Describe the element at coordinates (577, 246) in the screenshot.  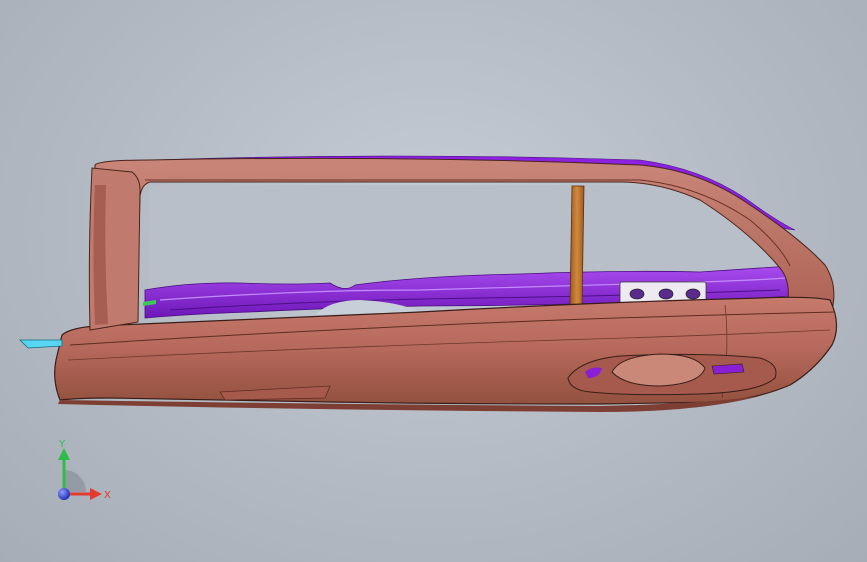
I see `b-pillar` at that location.